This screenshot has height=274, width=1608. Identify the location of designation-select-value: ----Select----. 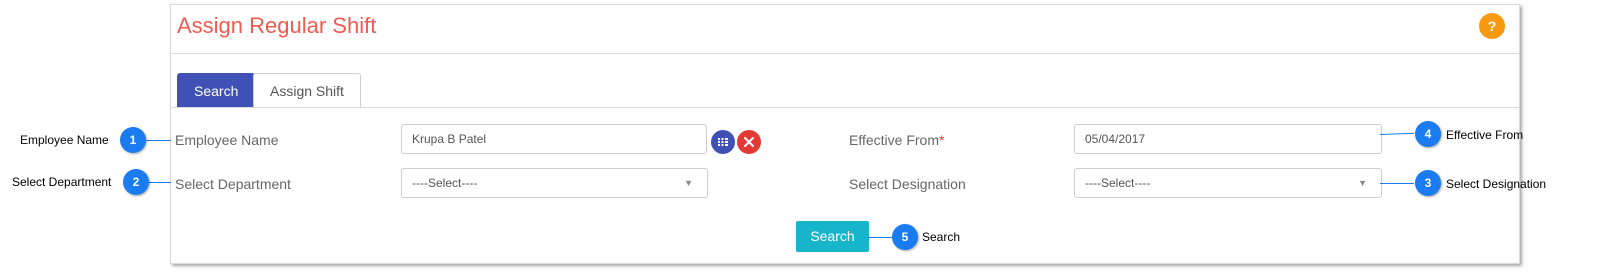
(1118, 183).